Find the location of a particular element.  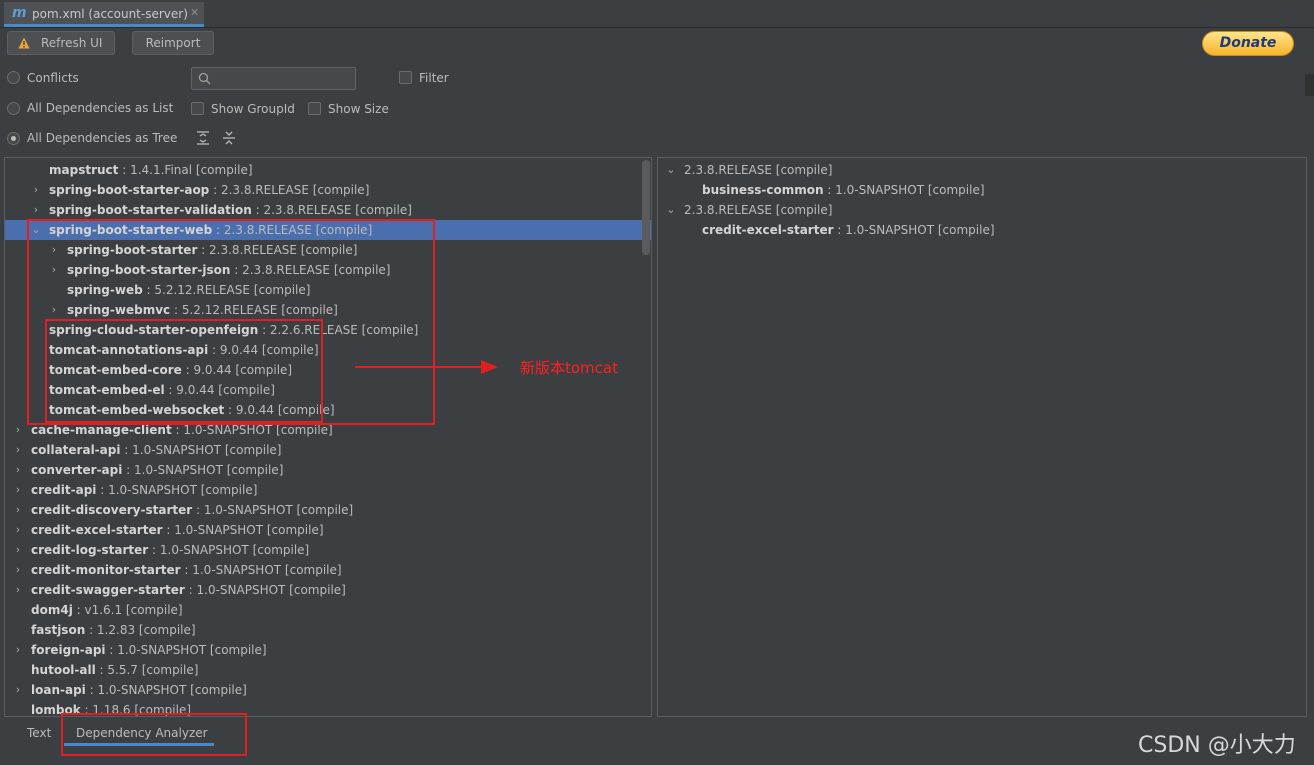

tree-row: dom4j : v1.6.1 [compile] is located at coordinates (328, 610).